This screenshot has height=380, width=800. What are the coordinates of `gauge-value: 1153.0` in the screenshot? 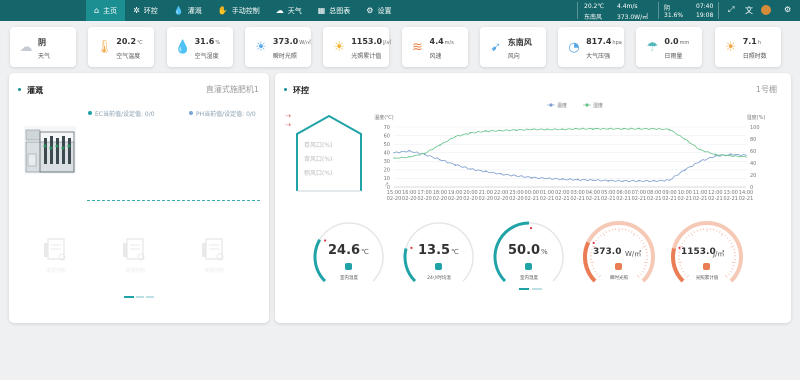 It's located at (698, 252).